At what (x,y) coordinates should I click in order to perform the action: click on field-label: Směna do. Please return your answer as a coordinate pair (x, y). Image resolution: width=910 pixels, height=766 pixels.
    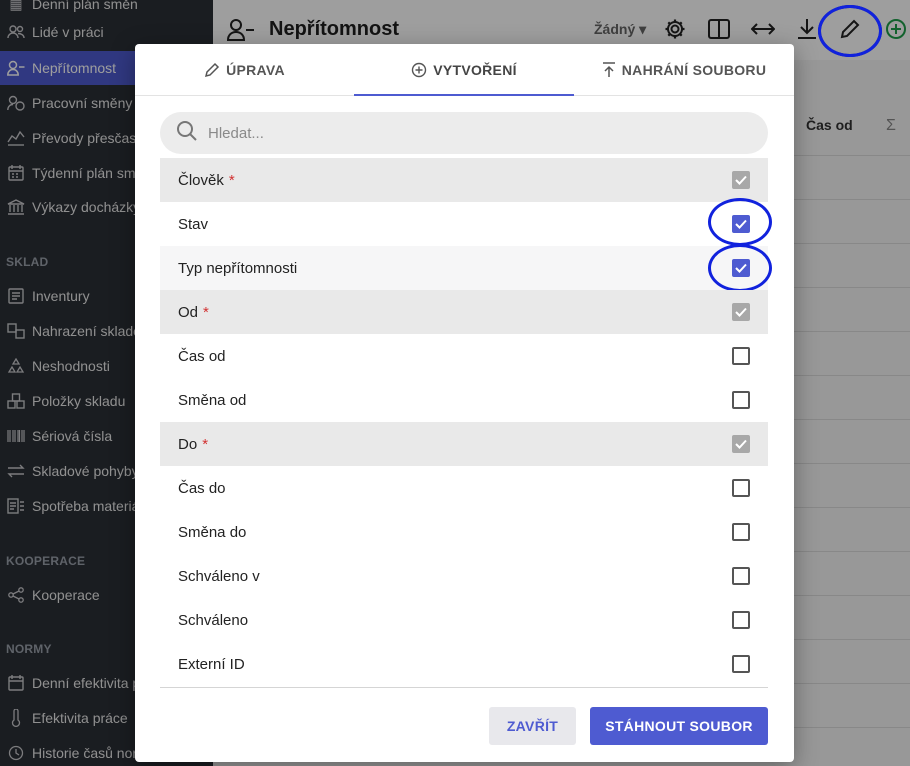
    Looking at the image, I should click on (212, 532).